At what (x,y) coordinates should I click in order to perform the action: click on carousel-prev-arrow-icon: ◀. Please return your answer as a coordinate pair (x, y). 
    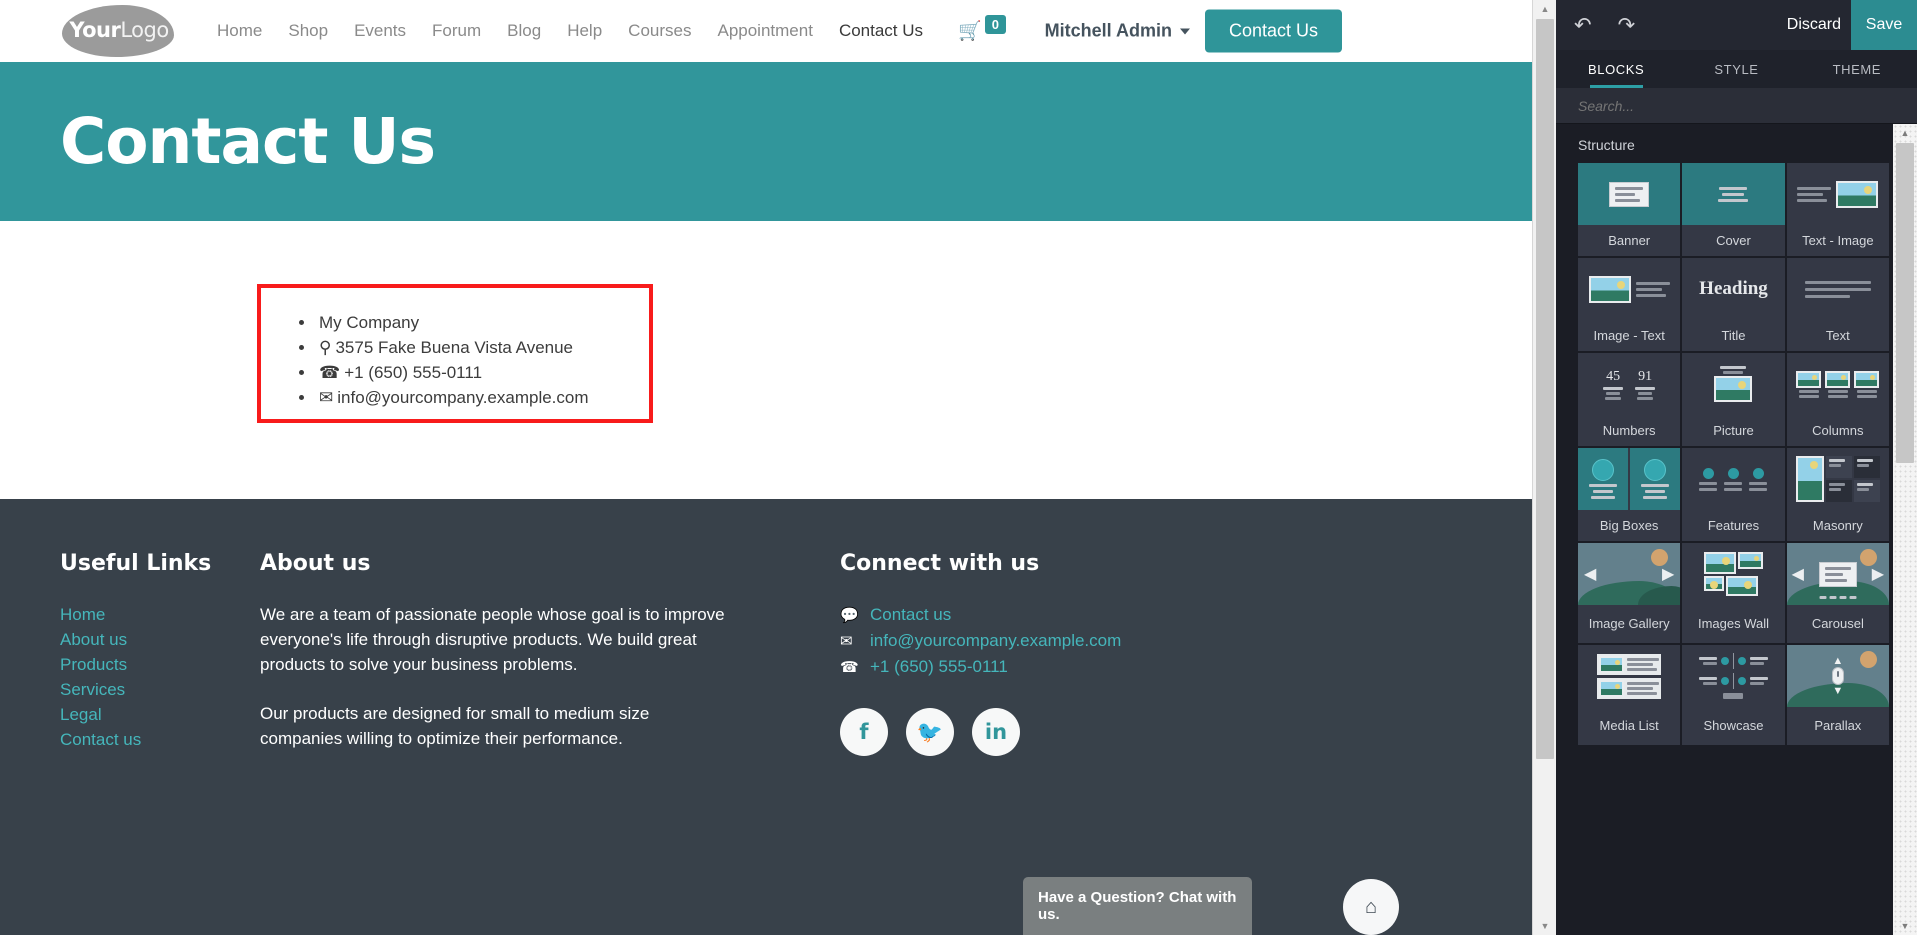
    Looking at the image, I should click on (1798, 574).